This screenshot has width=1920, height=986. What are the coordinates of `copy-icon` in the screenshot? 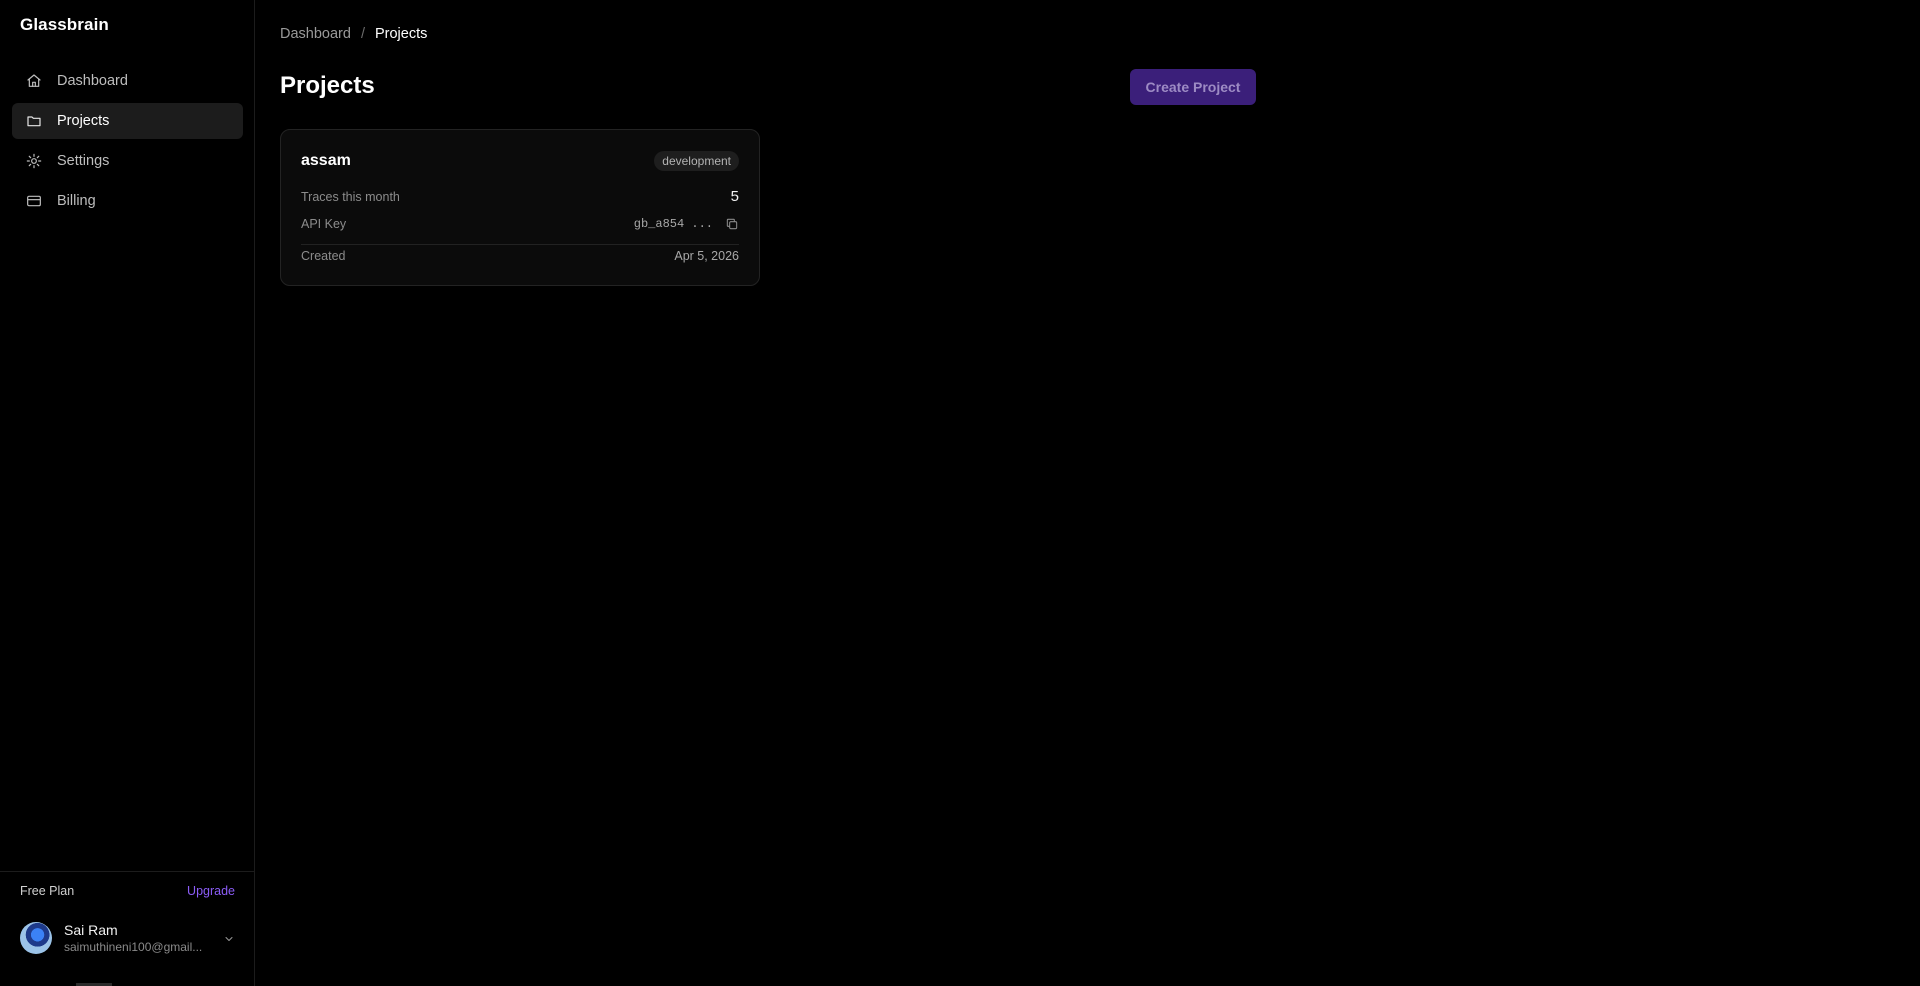 It's located at (732, 224).